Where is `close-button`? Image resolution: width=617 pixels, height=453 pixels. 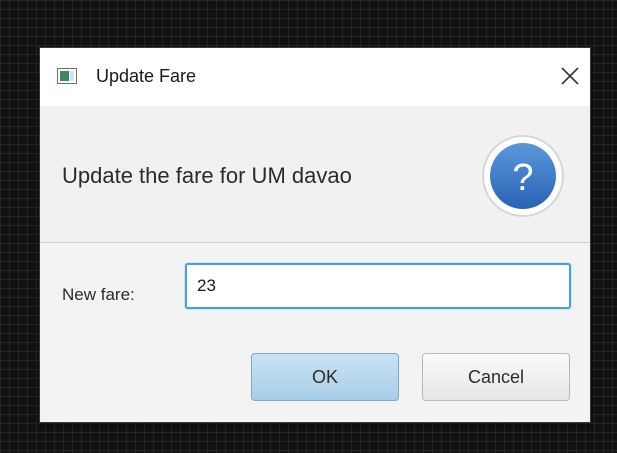
close-button is located at coordinates (570, 76).